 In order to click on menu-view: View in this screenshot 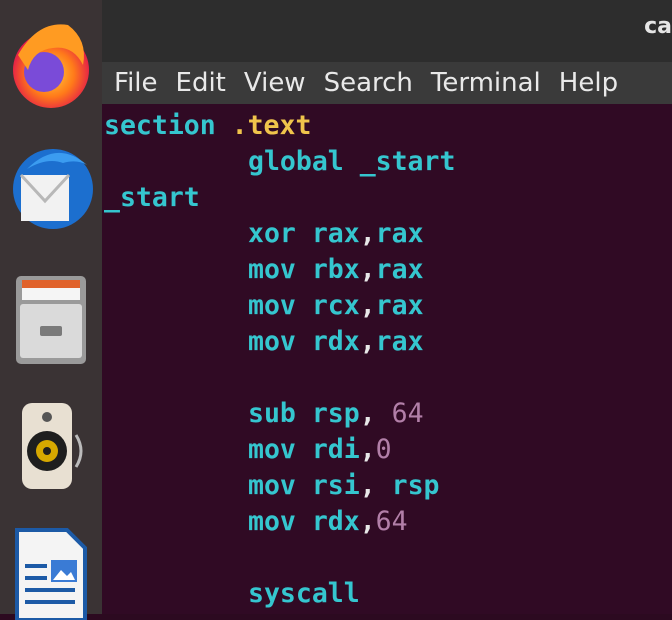, I will do `click(275, 83)`.